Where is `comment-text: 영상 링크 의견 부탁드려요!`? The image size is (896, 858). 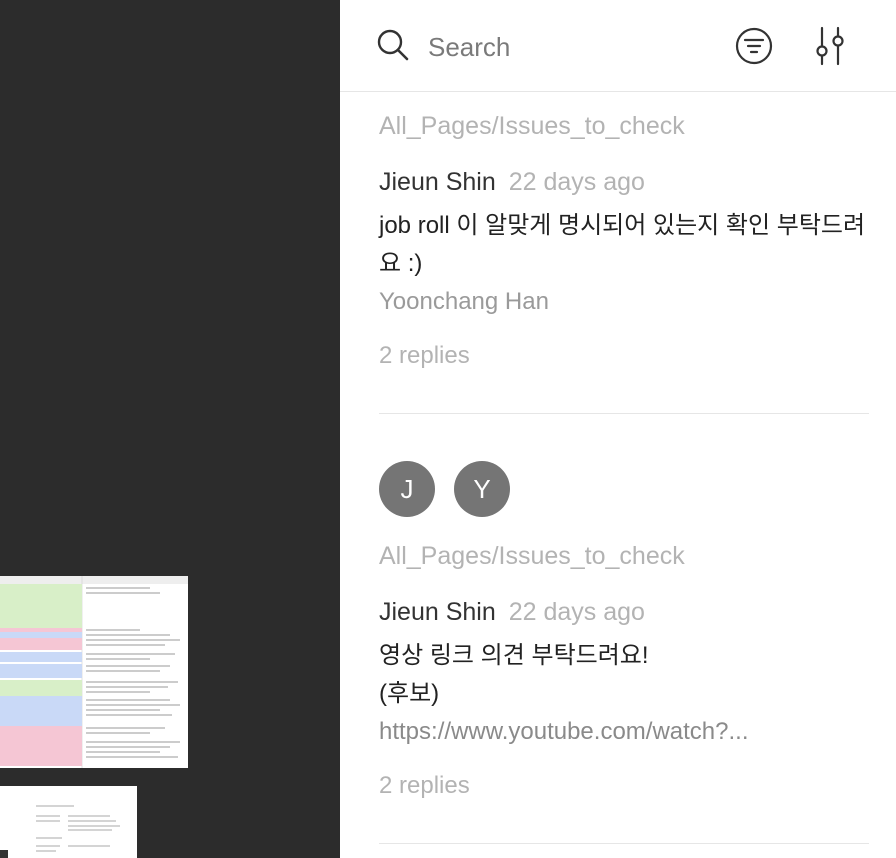
comment-text: 영상 링크 의견 부탁드려요! is located at coordinates (514, 655).